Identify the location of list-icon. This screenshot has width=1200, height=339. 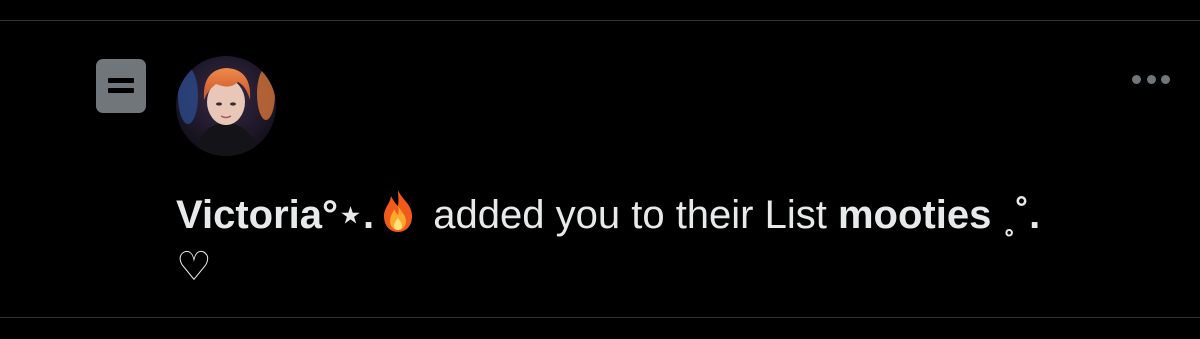
(121, 86).